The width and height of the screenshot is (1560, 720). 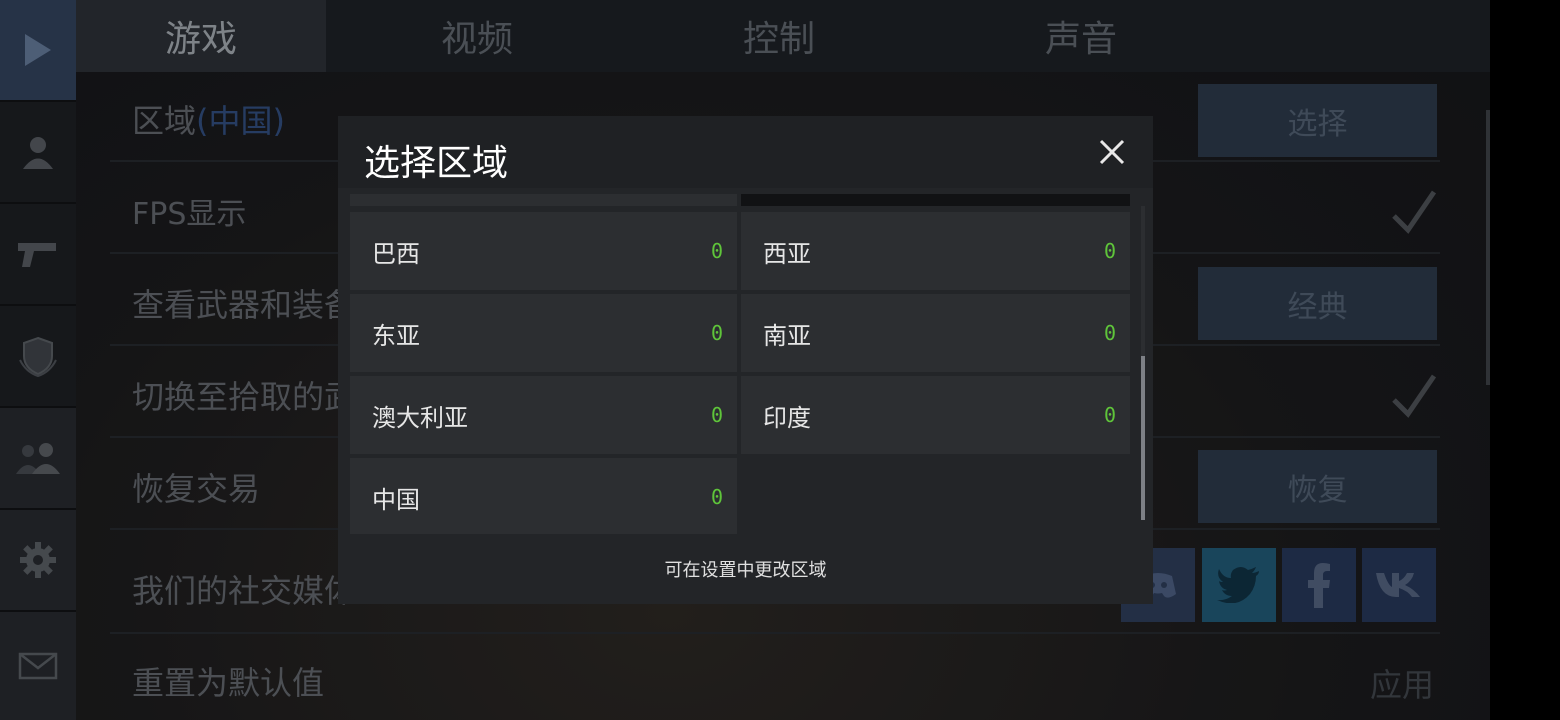 I want to click on close-button, so click(x=1112, y=152).